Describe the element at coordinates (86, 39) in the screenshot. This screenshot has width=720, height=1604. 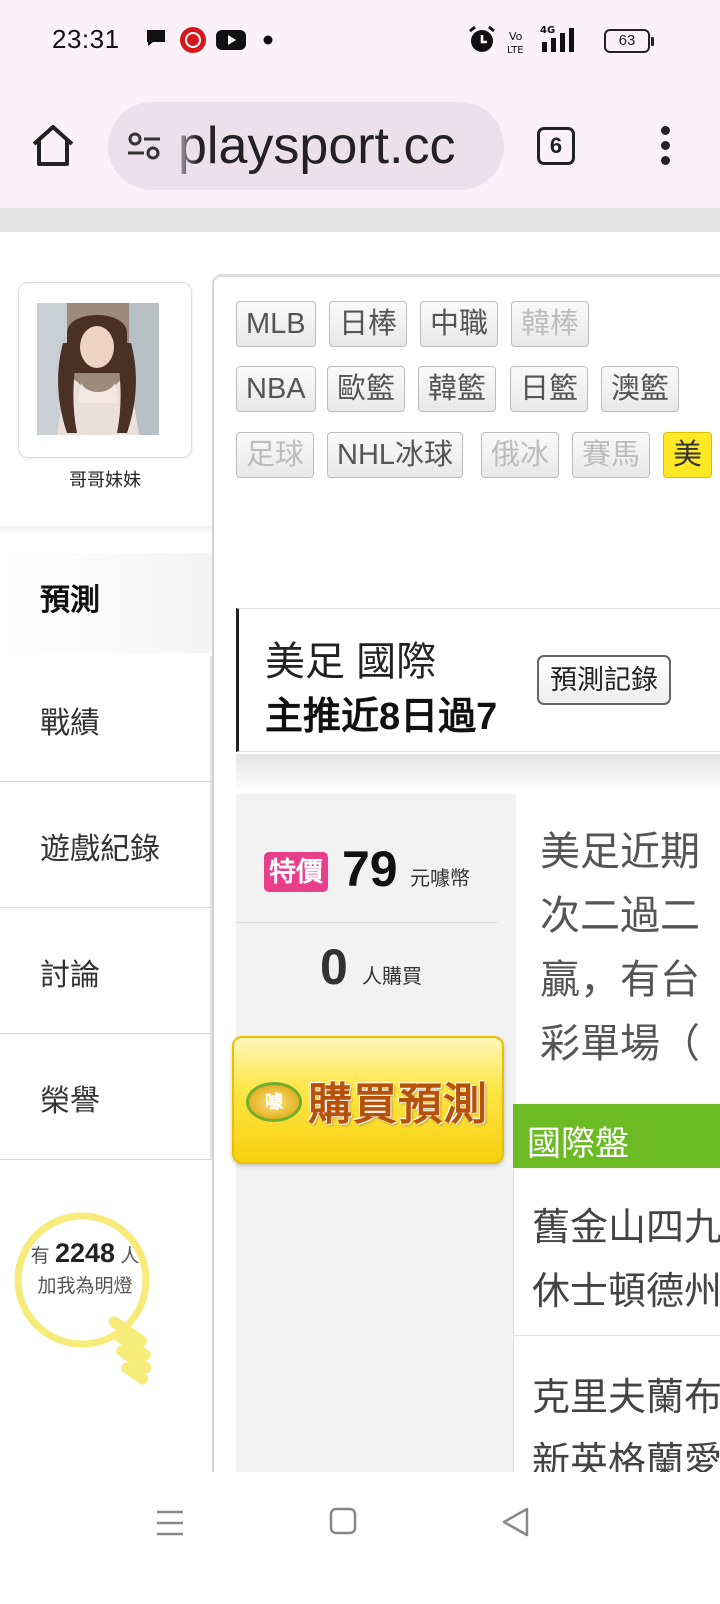
I see `status-time: 23:31` at that location.